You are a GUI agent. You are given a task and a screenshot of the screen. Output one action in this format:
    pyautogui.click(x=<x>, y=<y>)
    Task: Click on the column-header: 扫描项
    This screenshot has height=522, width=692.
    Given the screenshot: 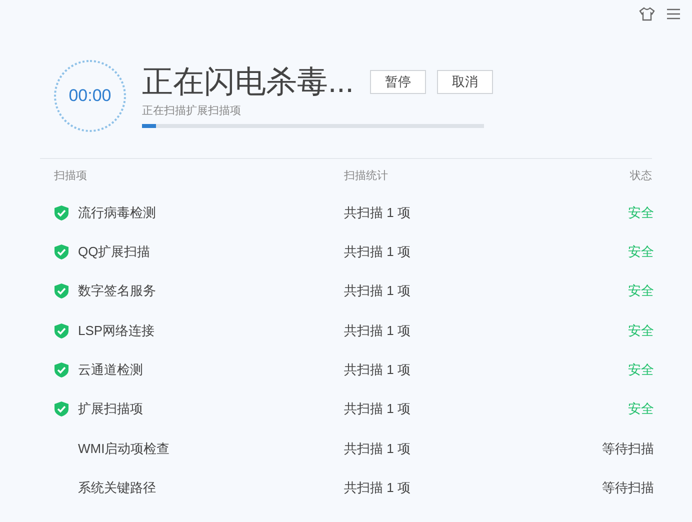 What is the action you would take?
    pyautogui.click(x=71, y=176)
    